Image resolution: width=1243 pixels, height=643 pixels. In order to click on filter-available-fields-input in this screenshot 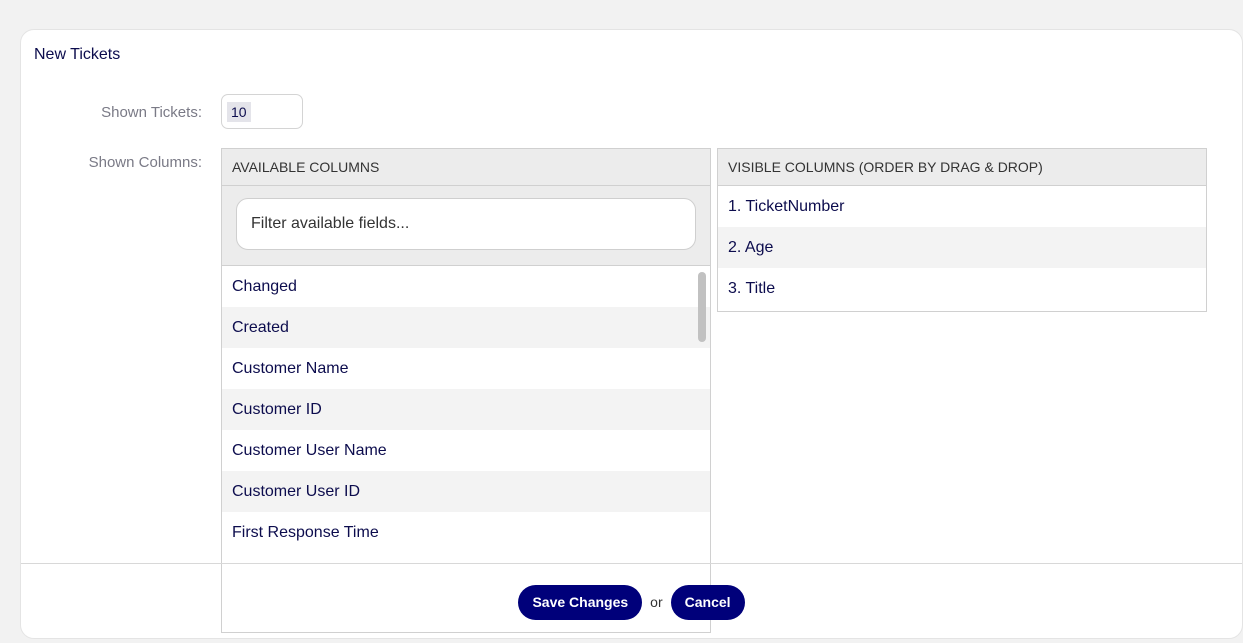, I will do `click(466, 224)`.